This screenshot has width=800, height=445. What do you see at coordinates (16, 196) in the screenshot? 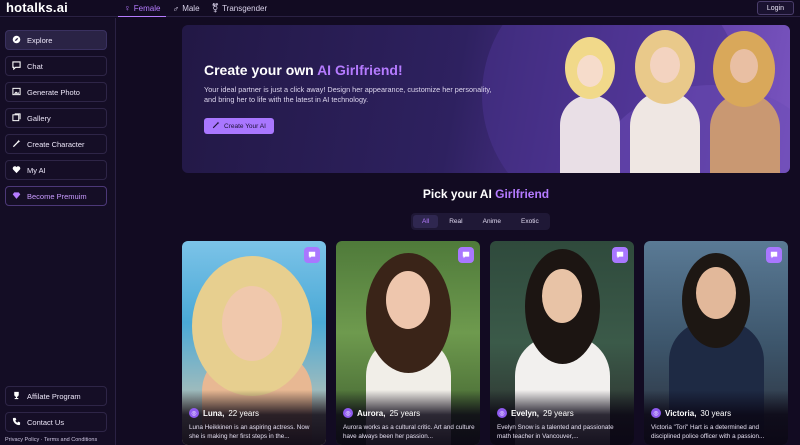
I see `diamond-icon` at bounding box center [16, 196].